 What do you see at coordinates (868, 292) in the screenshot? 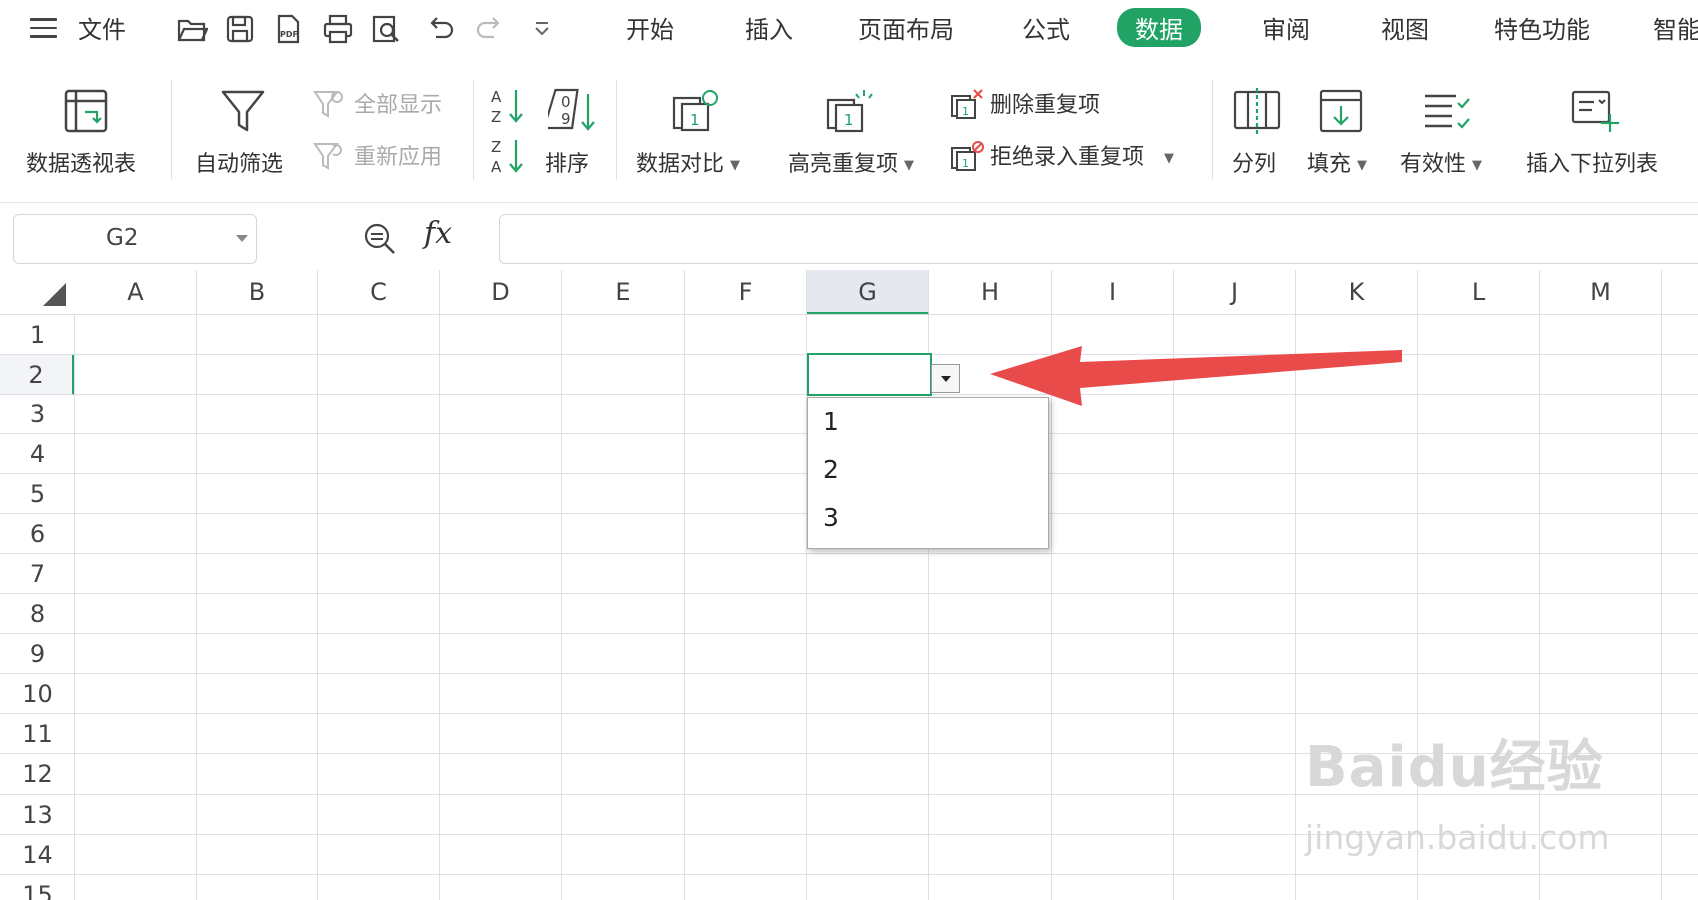
I see `column-header-g: G` at bounding box center [868, 292].